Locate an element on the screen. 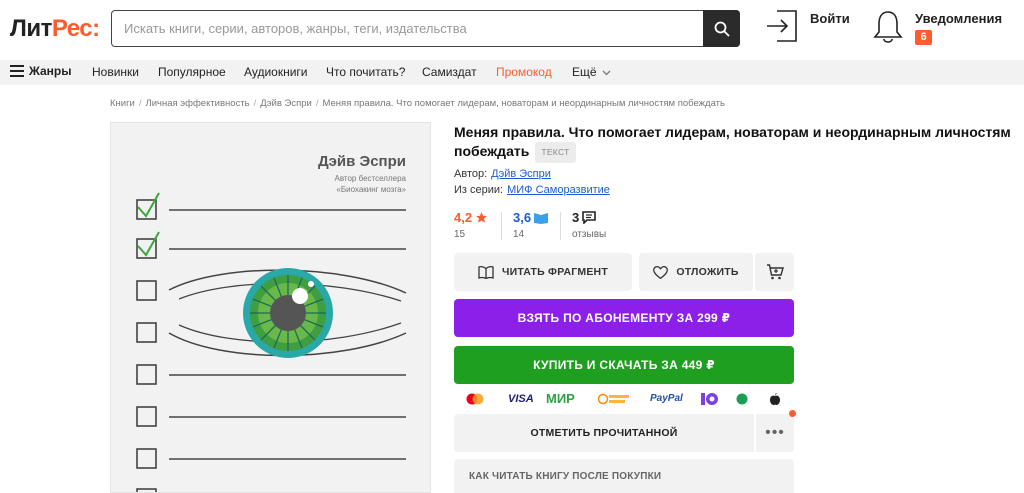 This screenshot has height=493, width=1024. comment-icon is located at coordinates (589, 217).